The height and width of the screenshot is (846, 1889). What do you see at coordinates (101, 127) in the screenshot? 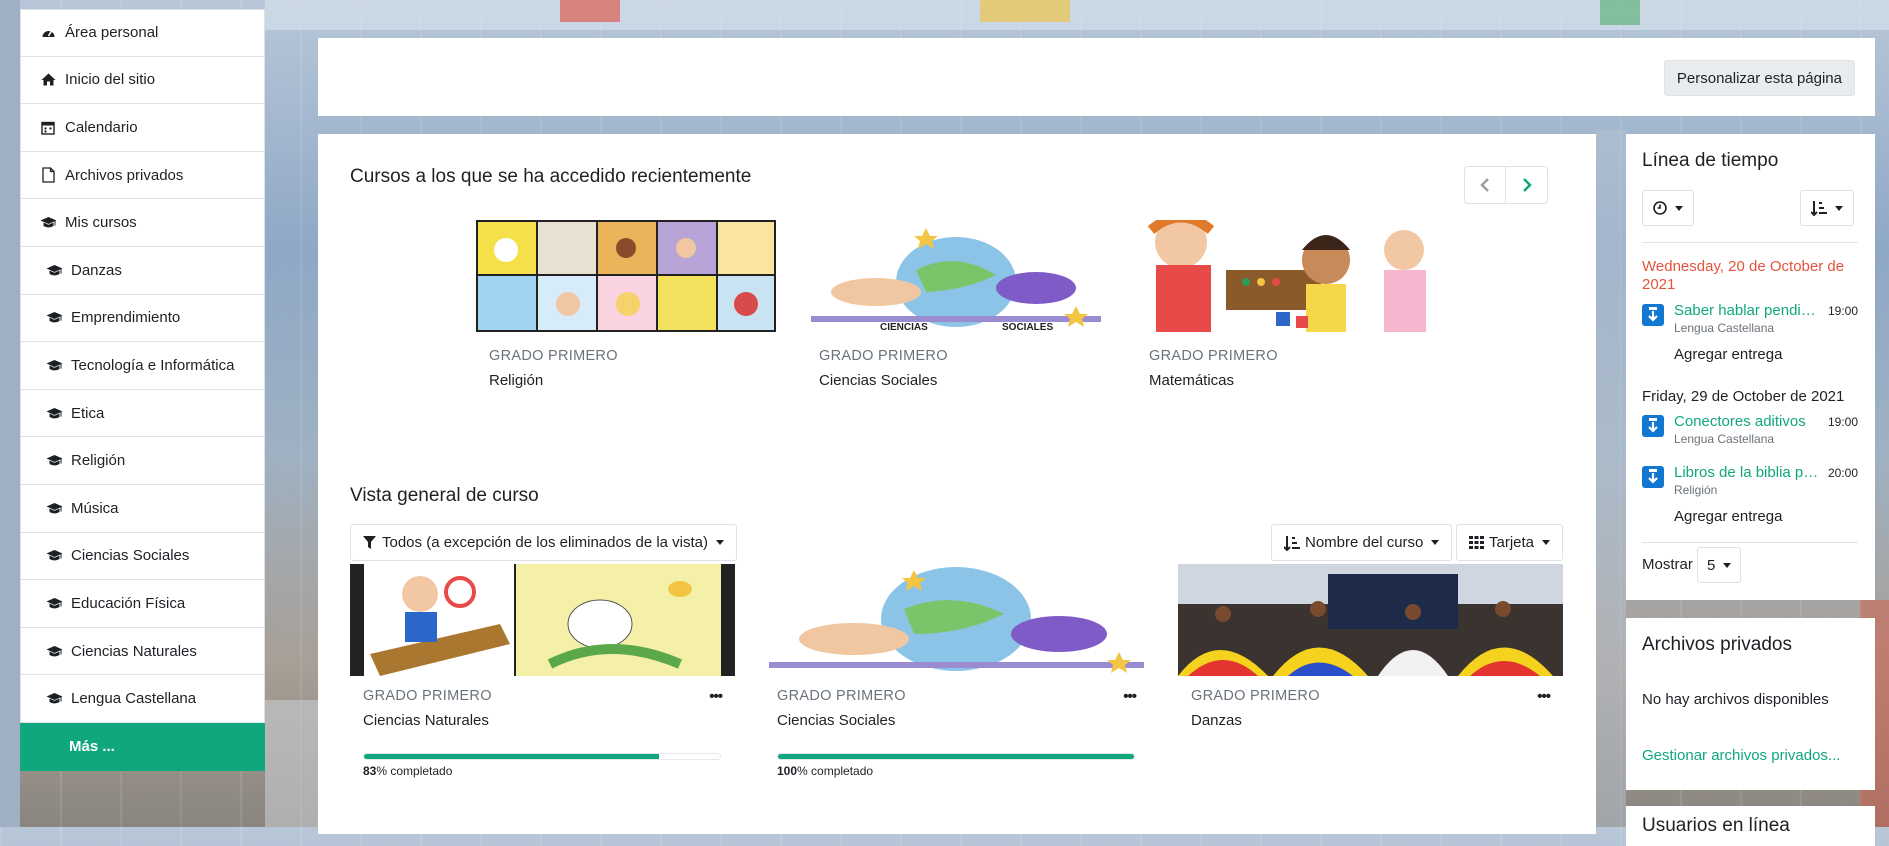
I see `nav-item-label: Calendario` at bounding box center [101, 127].